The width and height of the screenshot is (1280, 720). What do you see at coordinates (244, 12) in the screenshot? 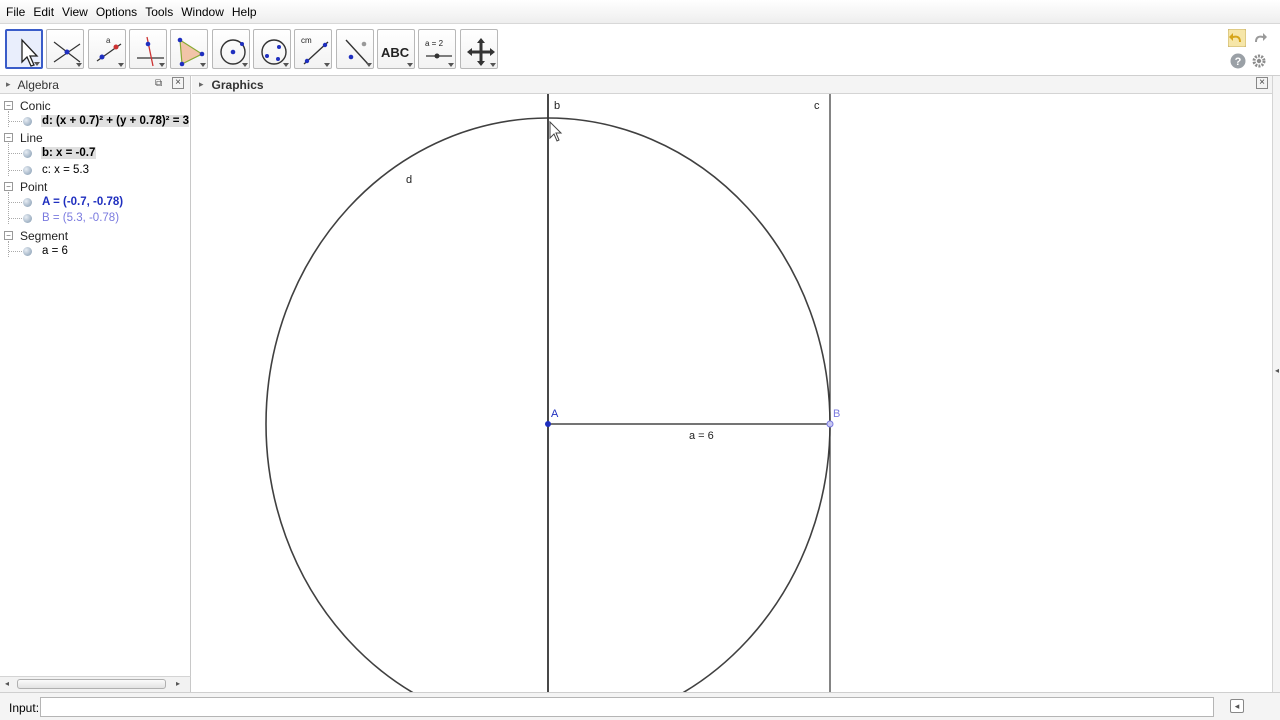
I see `menu-help: Help` at bounding box center [244, 12].